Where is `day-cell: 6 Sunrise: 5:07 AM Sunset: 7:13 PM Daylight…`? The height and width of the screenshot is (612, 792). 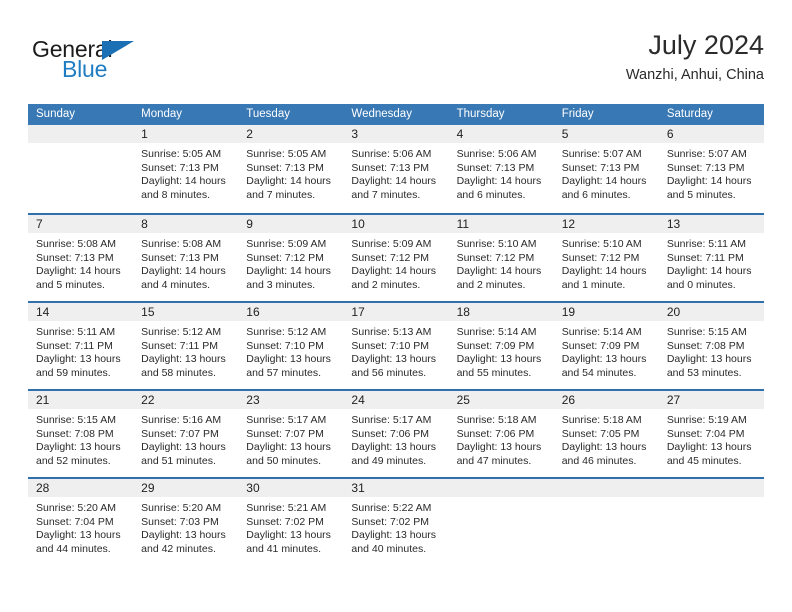 day-cell: 6 Sunrise: 5:07 AM Sunset: 7:13 PM Daylight… is located at coordinates (711, 169).